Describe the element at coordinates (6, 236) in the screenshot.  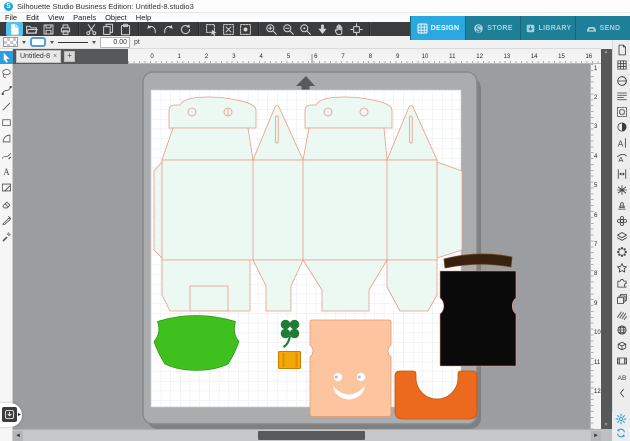
I see `eyedropper-icon` at that location.